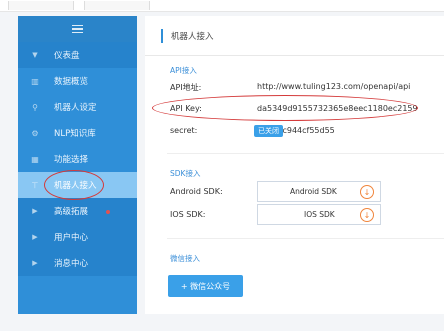 This screenshot has height=331, width=444. Describe the element at coordinates (35, 133) in the screenshot. I see `gear-icon: ⚙` at that location.